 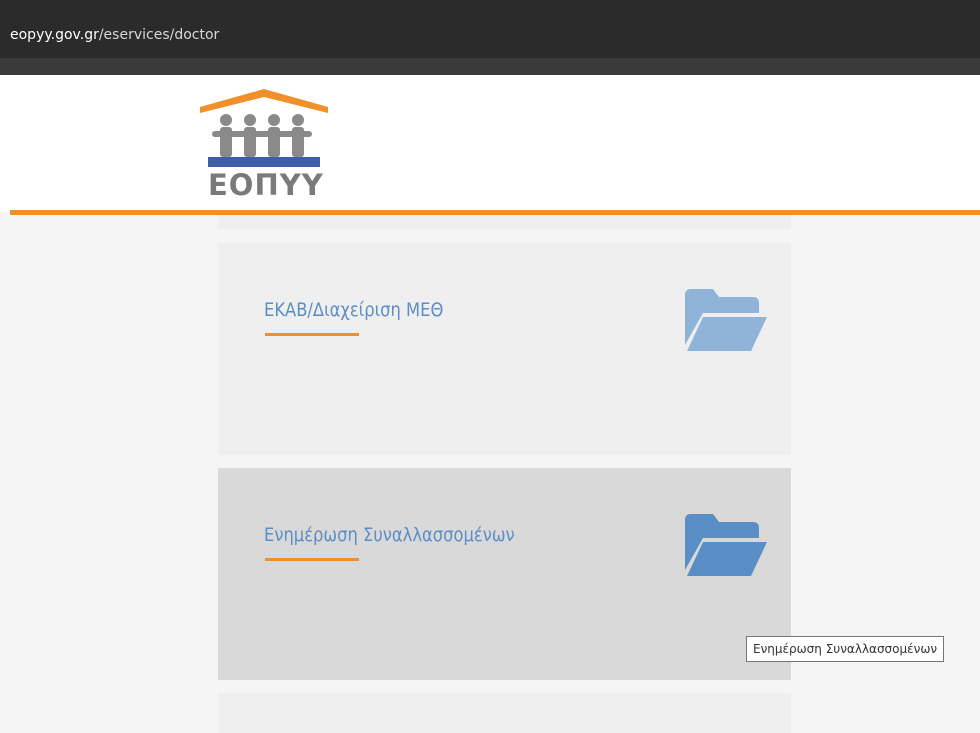 I want to click on browser-address-bar: eopyy.gov.gr/eservices/doctor, so click(x=490, y=29).